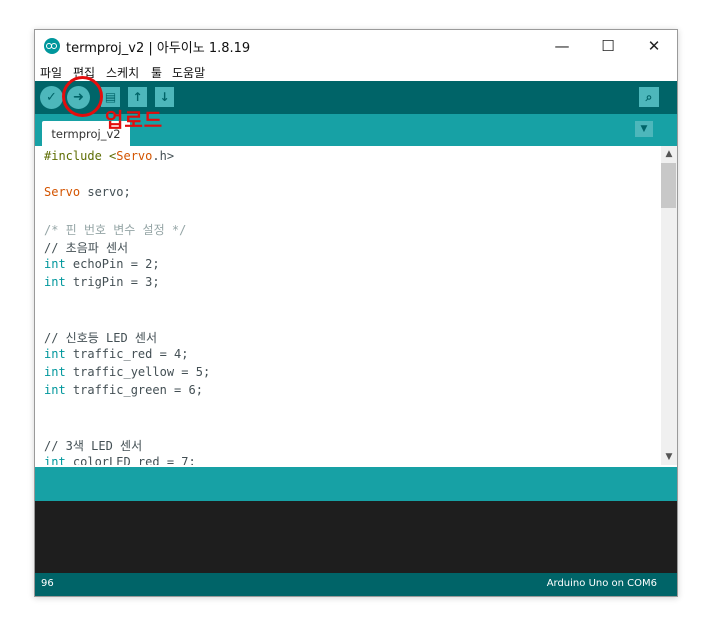 This screenshot has height=627, width=713. I want to click on code-line: // 초음파 센서, so click(86, 248).